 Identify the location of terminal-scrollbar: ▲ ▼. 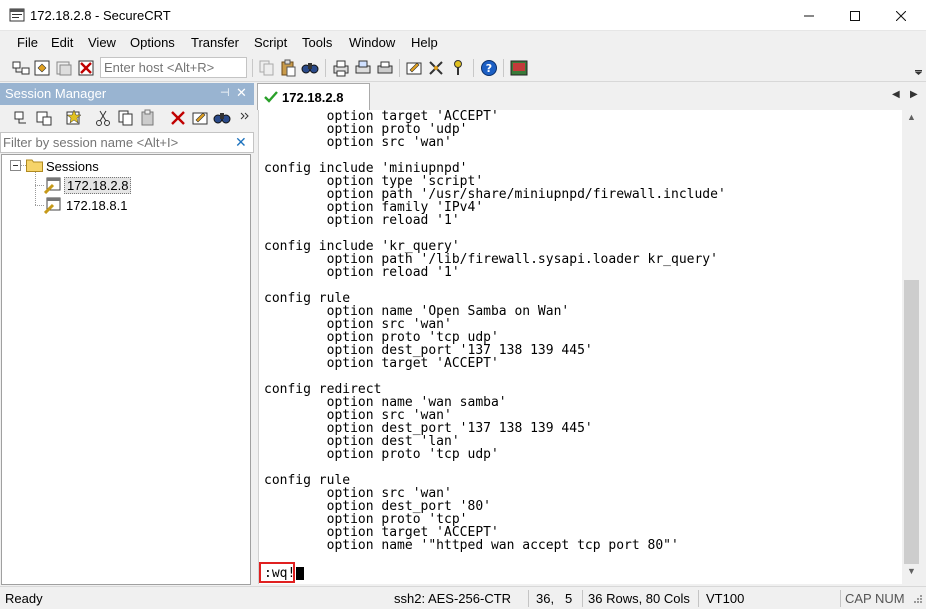
(911, 347).